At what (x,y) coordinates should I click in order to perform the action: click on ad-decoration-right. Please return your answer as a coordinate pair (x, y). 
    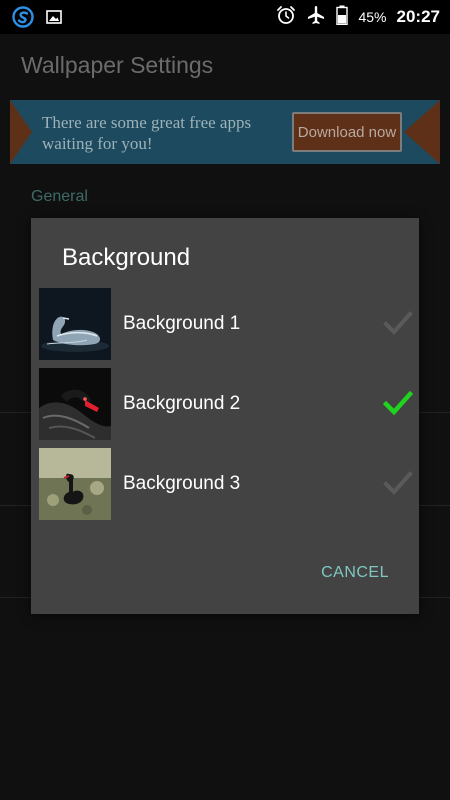
    Looking at the image, I should click on (422, 132).